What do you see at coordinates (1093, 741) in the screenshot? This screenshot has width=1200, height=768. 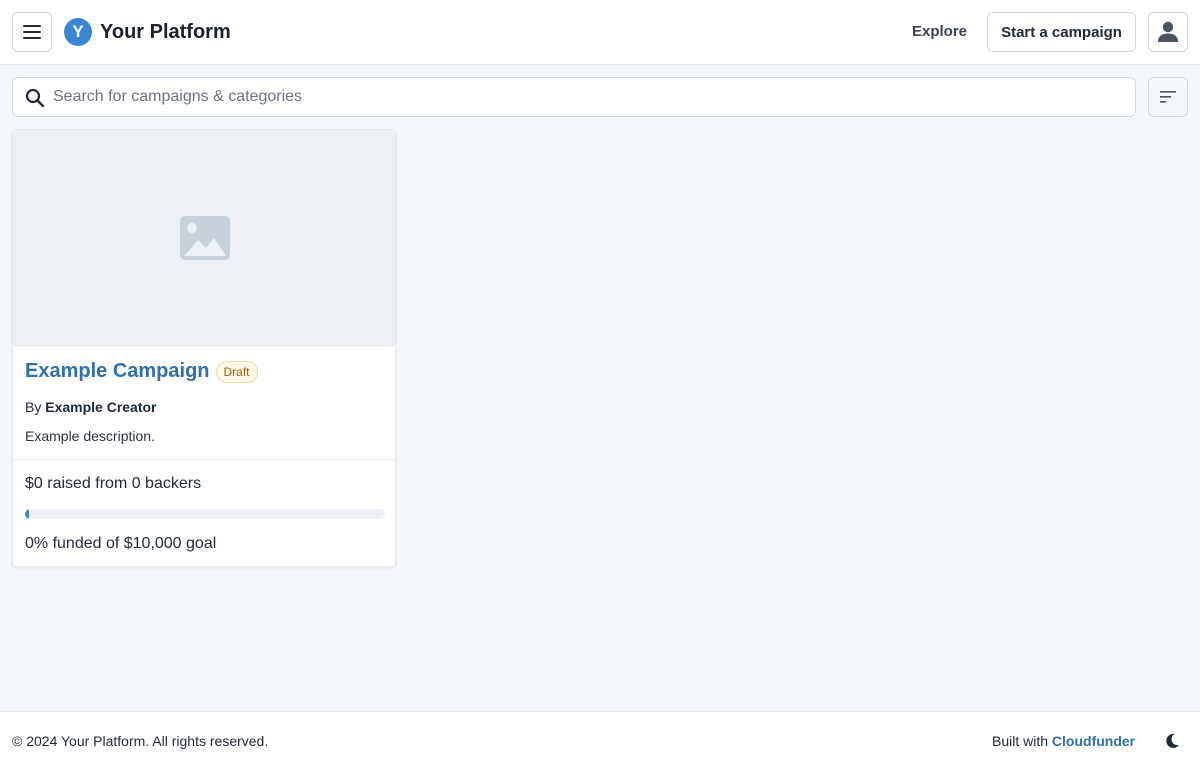 I see `cloudfunder-link: Cloudfunder` at bounding box center [1093, 741].